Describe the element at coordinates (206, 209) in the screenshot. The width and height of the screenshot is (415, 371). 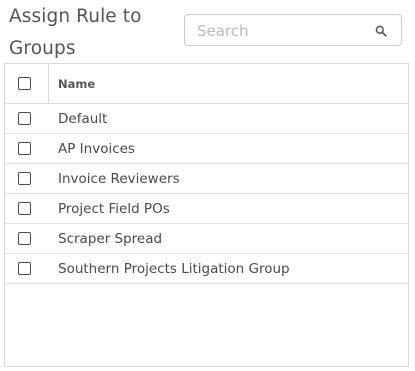
I see `table-row: Project Field POs` at that location.